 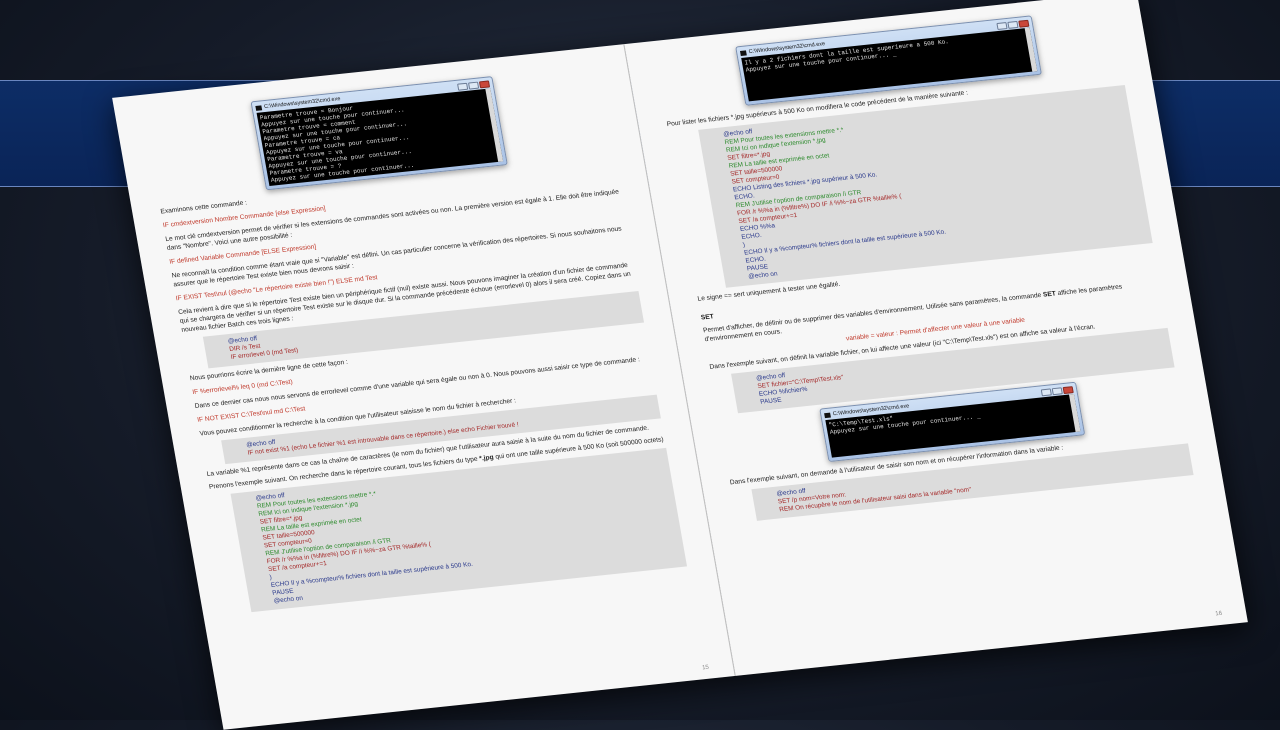 I want to click on page-number: 15, so click(x=705, y=668).